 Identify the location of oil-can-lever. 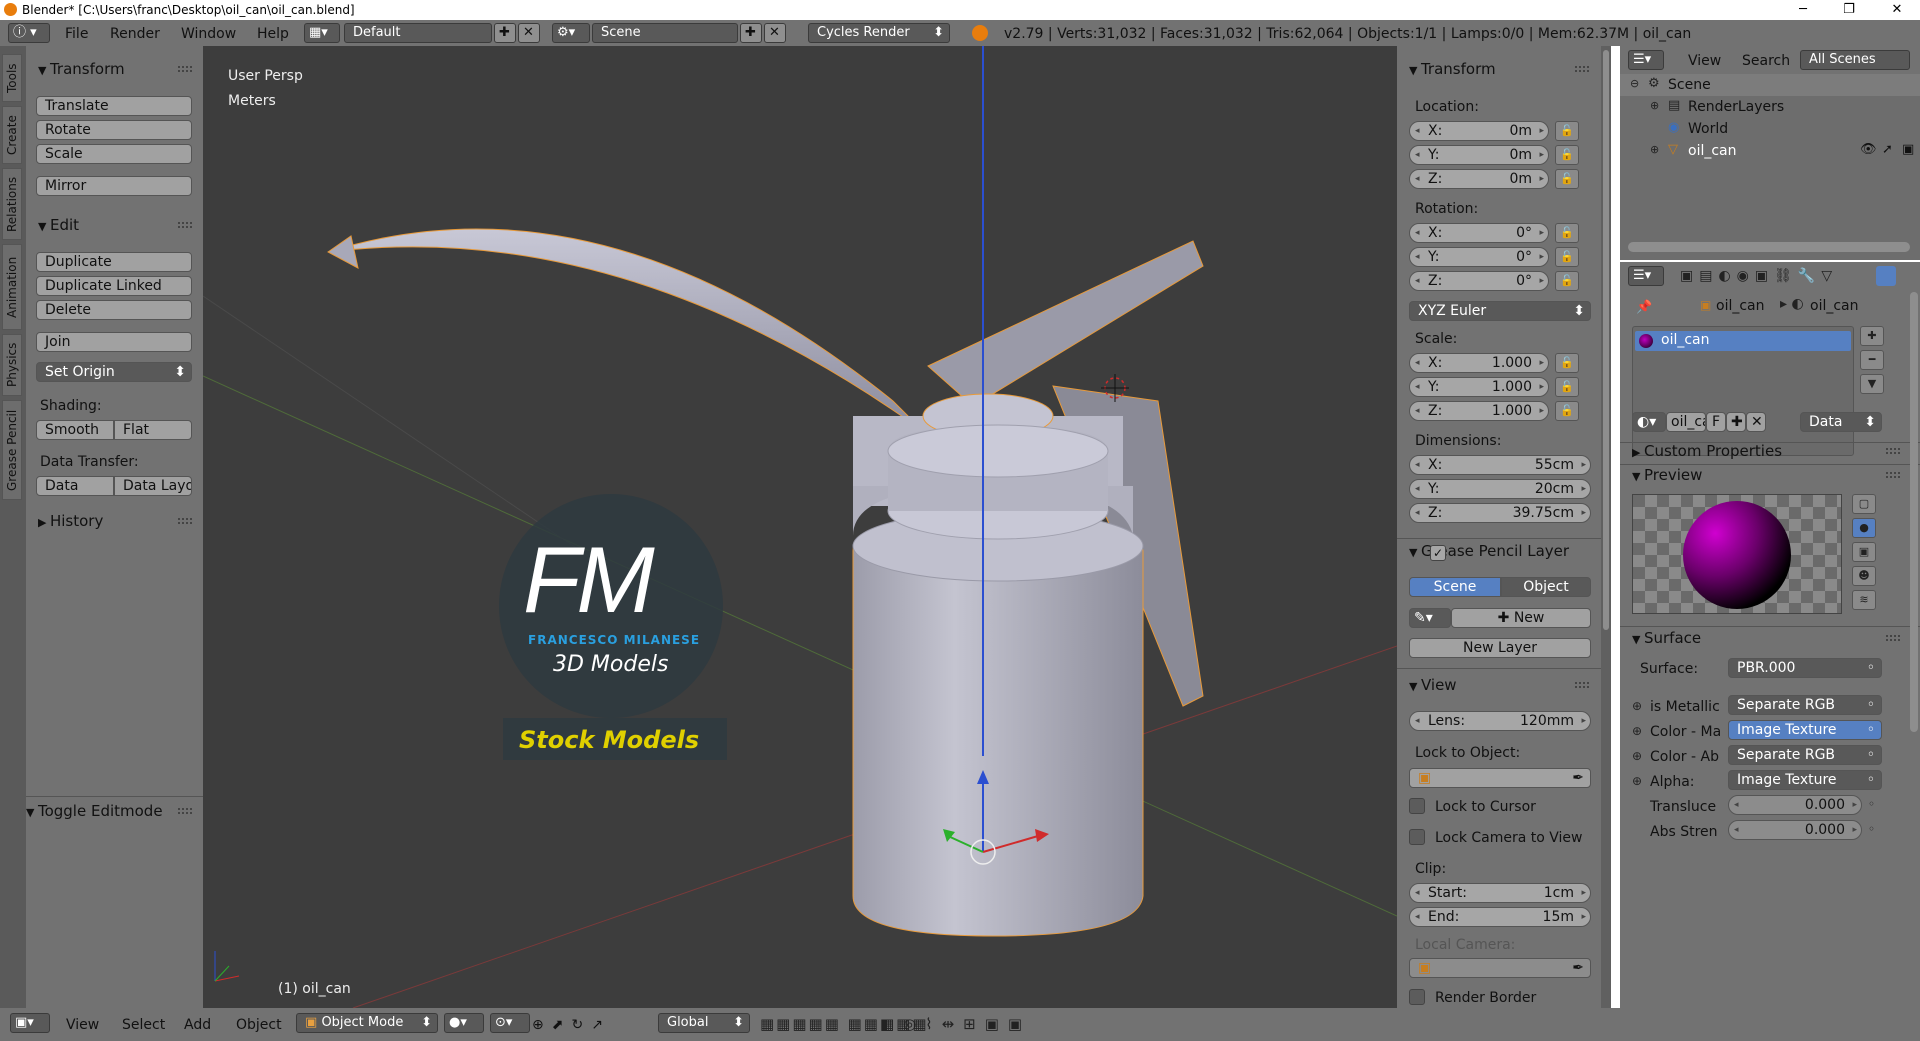
(1065, 323).